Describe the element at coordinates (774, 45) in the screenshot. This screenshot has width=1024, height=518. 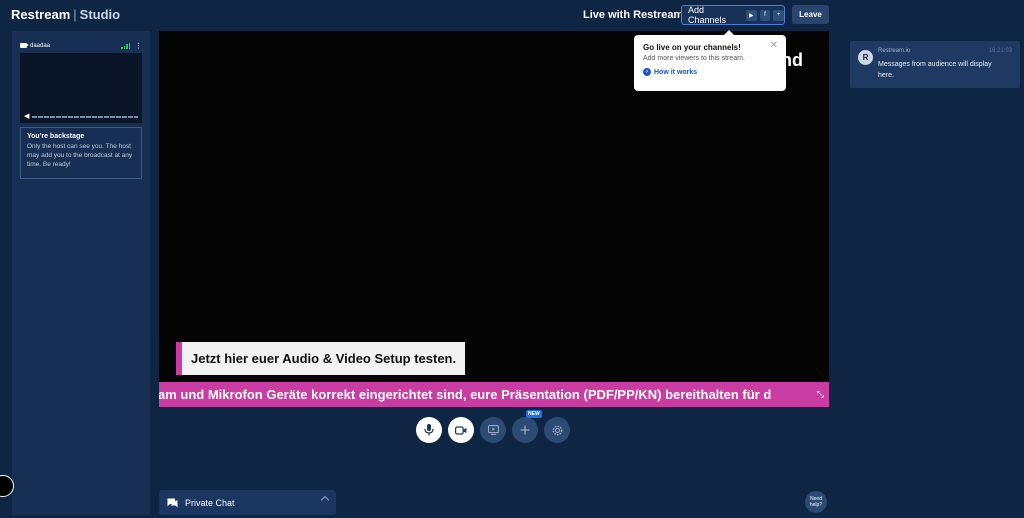
I see `close-icon: ✕` at that location.